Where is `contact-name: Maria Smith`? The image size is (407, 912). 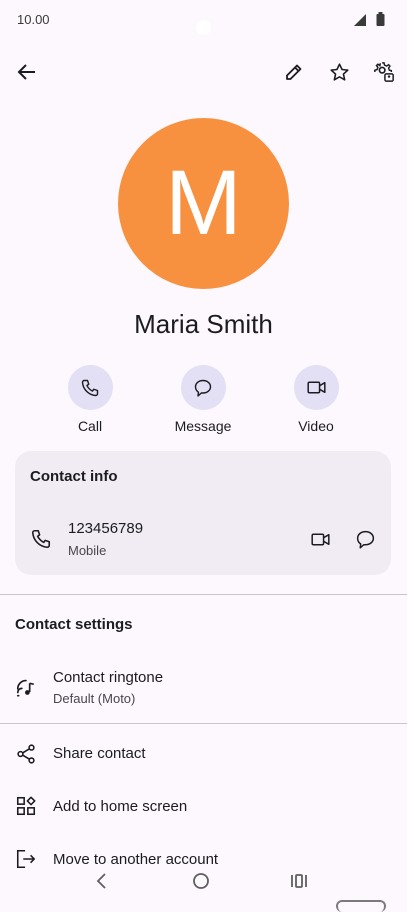 contact-name: Maria Smith is located at coordinates (203, 324).